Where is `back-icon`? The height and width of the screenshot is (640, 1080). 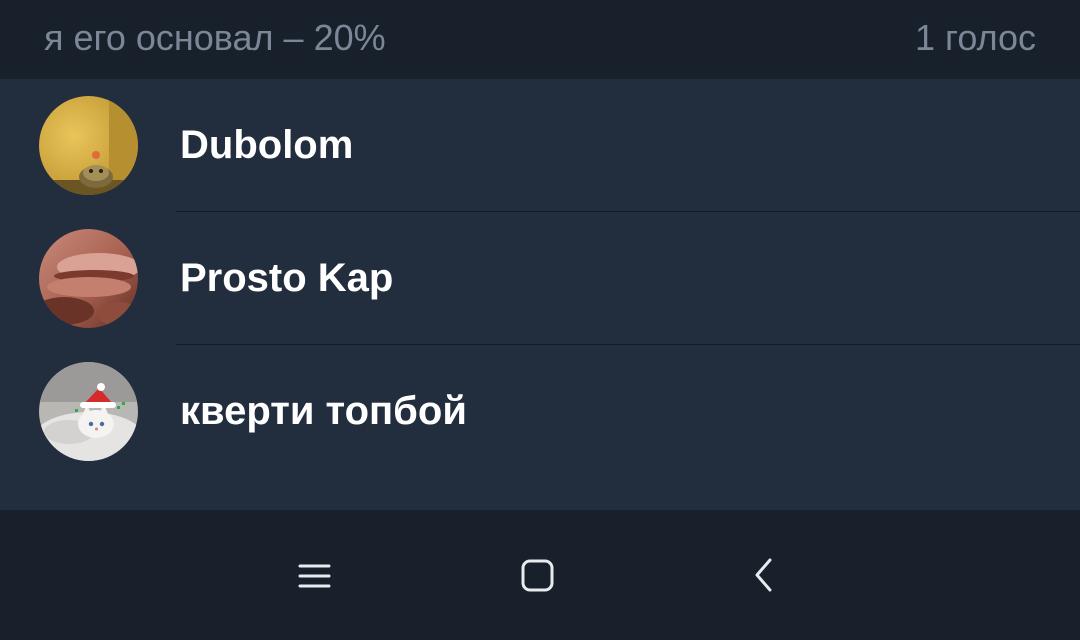
back-icon is located at coordinates (764, 578).